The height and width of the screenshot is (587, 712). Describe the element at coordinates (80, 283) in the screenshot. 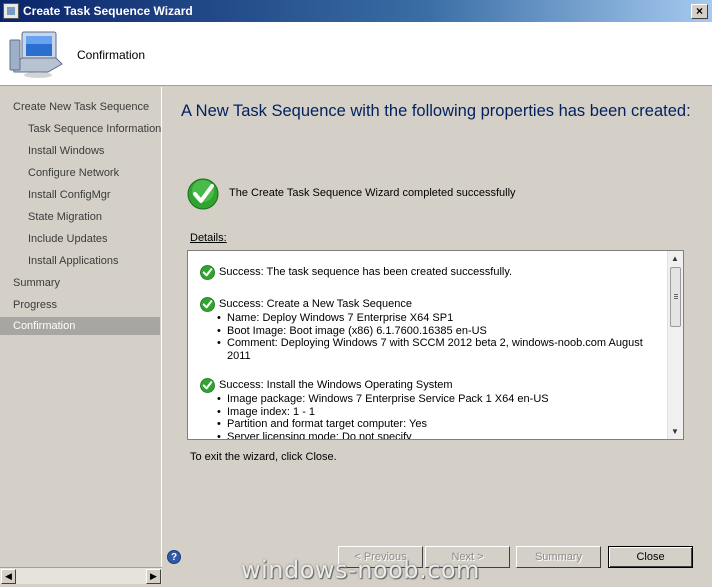

I see `nav-item-summary: Summary` at that location.